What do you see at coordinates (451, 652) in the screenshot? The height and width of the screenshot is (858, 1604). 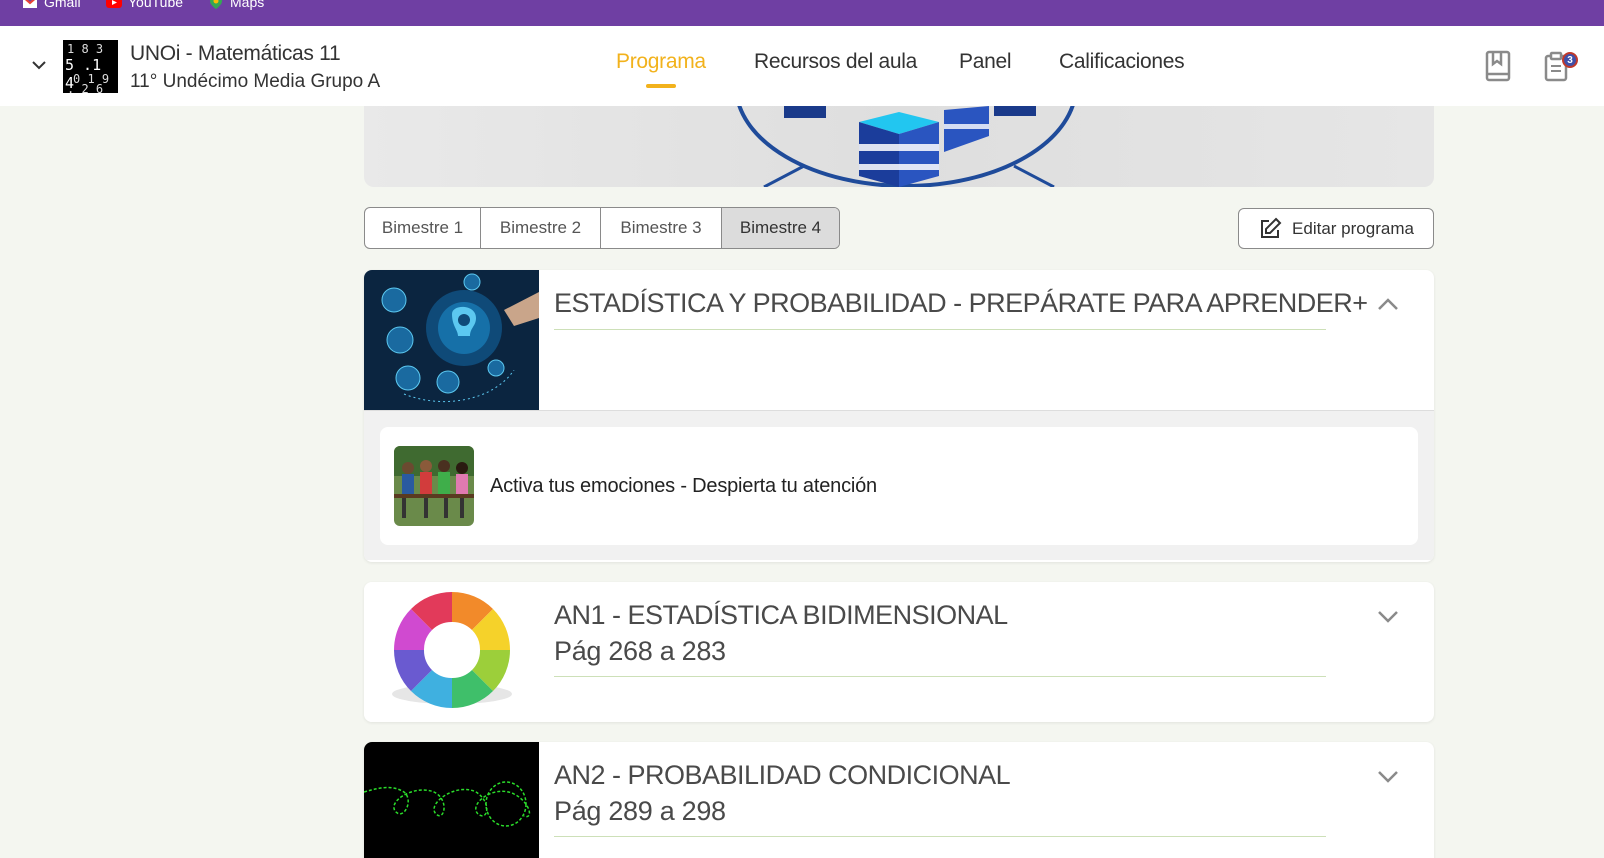 I see `unit-image-color-wheel` at bounding box center [451, 652].